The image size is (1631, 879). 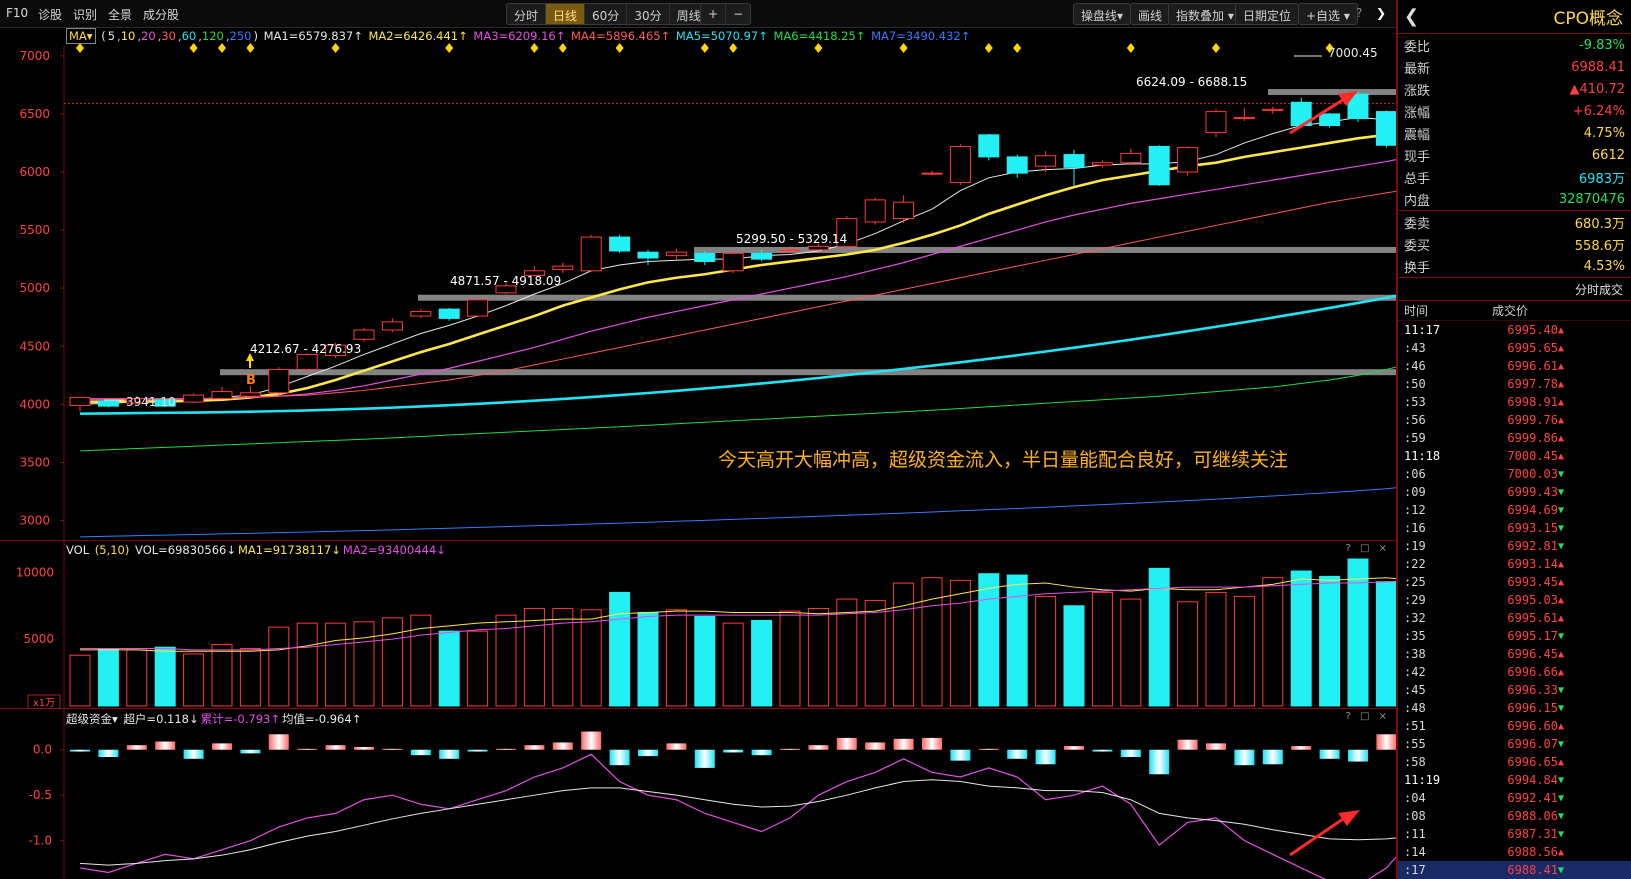 What do you see at coordinates (606, 14) in the screenshot?
I see `tab-60min: 60分` at bounding box center [606, 14].